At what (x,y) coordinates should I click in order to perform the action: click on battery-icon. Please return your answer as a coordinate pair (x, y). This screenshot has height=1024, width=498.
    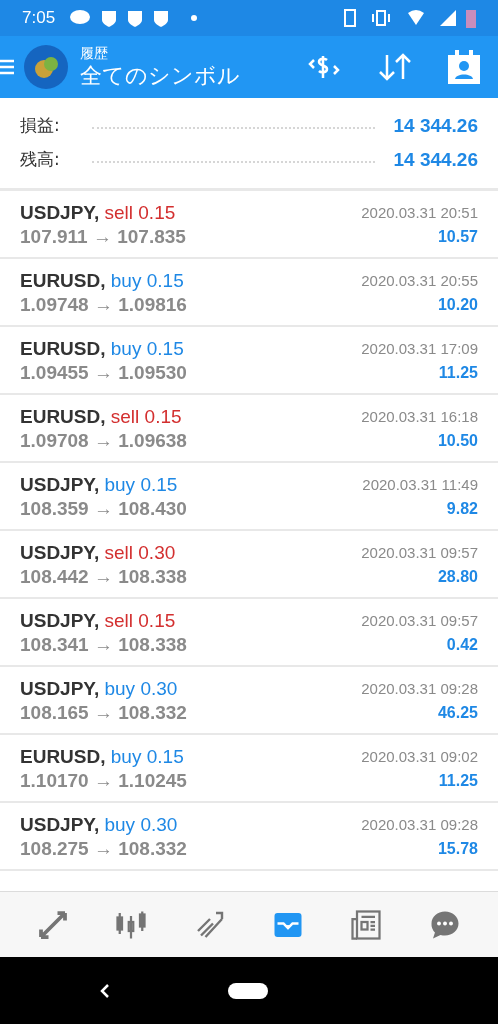
    Looking at the image, I should click on (471, 18).